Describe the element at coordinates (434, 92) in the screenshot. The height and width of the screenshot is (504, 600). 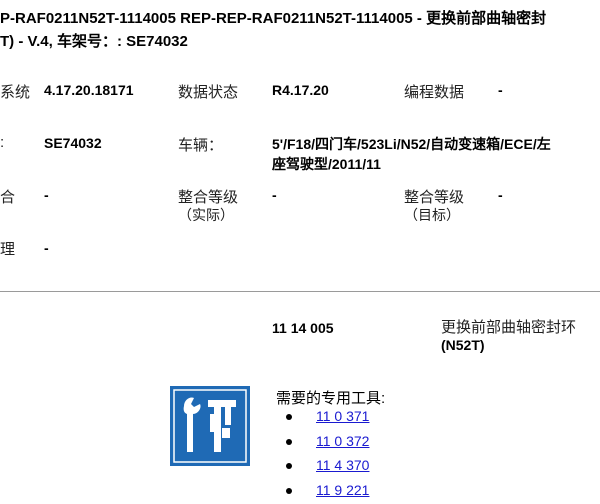
I see `label-programming-data: 编程数据` at that location.